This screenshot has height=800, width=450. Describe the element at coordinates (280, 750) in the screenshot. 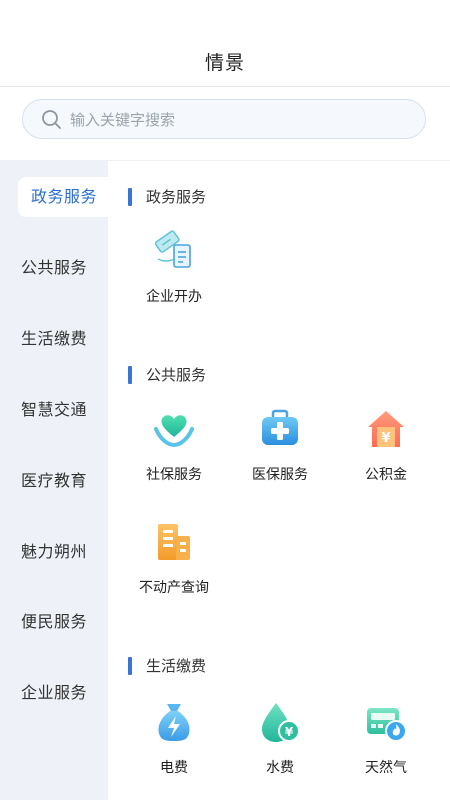

I see `tile-water-bill: ¥ 水费` at that location.